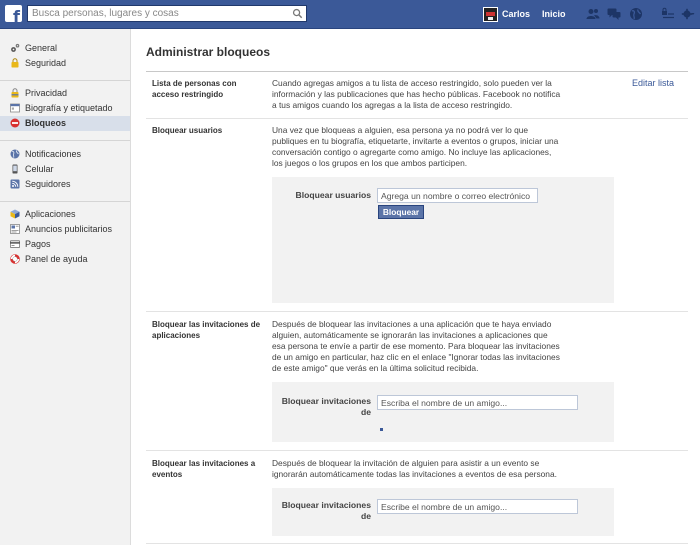 This screenshot has height=545, width=700. What do you see at coordinates (381, 429) in the screenshot?
I see `loading-indicator` at bounding box center [381, 429].